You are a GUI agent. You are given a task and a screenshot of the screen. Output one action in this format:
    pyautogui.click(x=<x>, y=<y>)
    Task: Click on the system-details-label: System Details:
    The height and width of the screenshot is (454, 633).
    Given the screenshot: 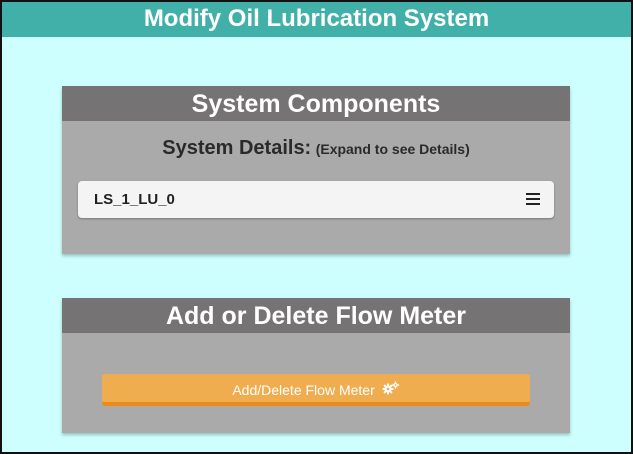 What is the action you would take?
    pyautogui.click(x=237, y=148)
    